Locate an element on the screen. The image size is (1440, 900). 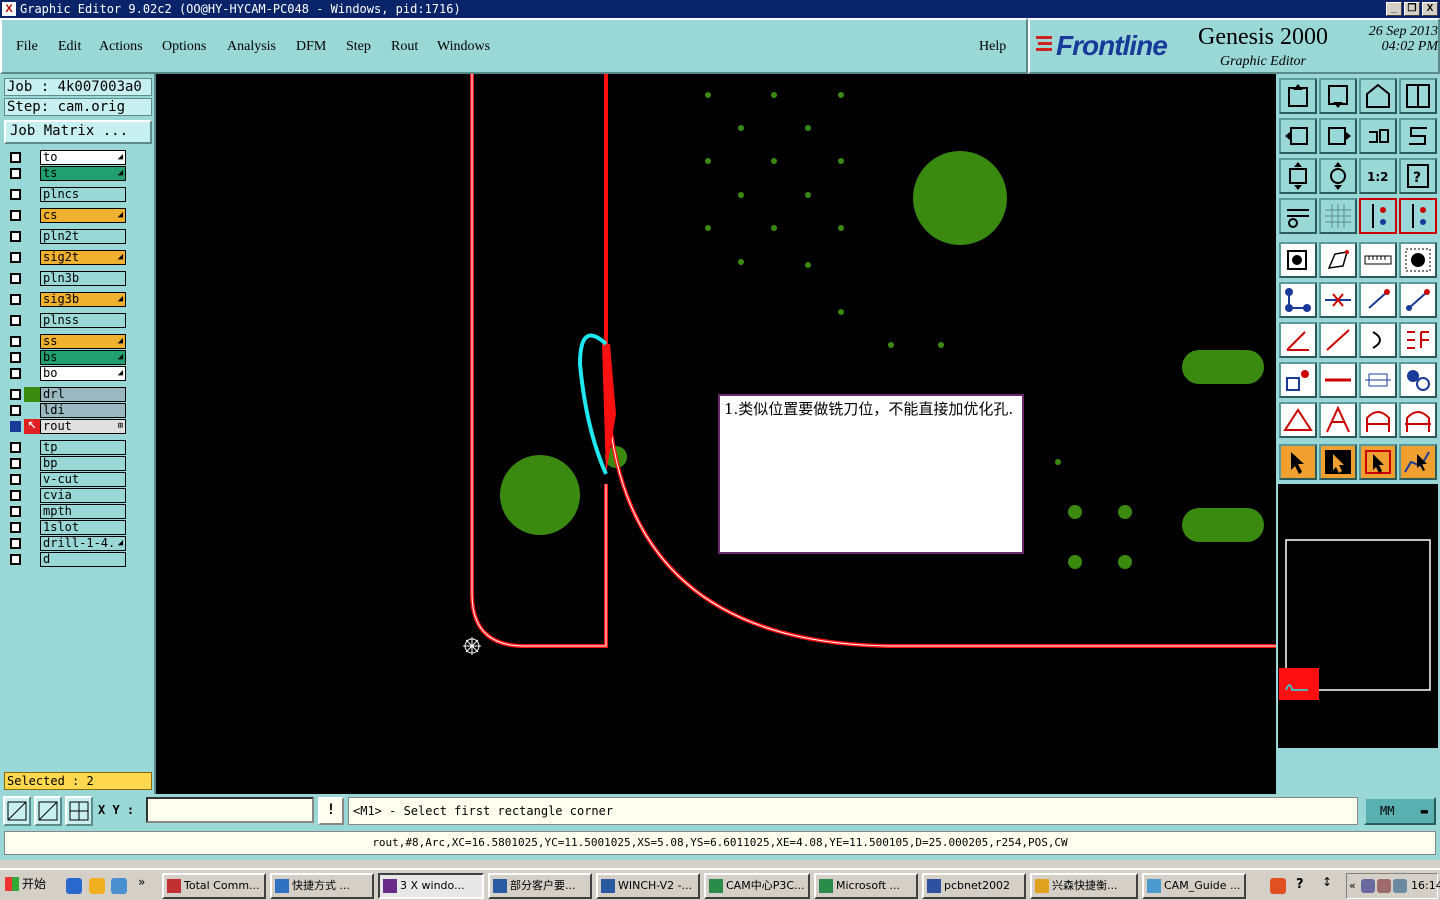
menu-actions: Actions is located at coordinates (121, 47).